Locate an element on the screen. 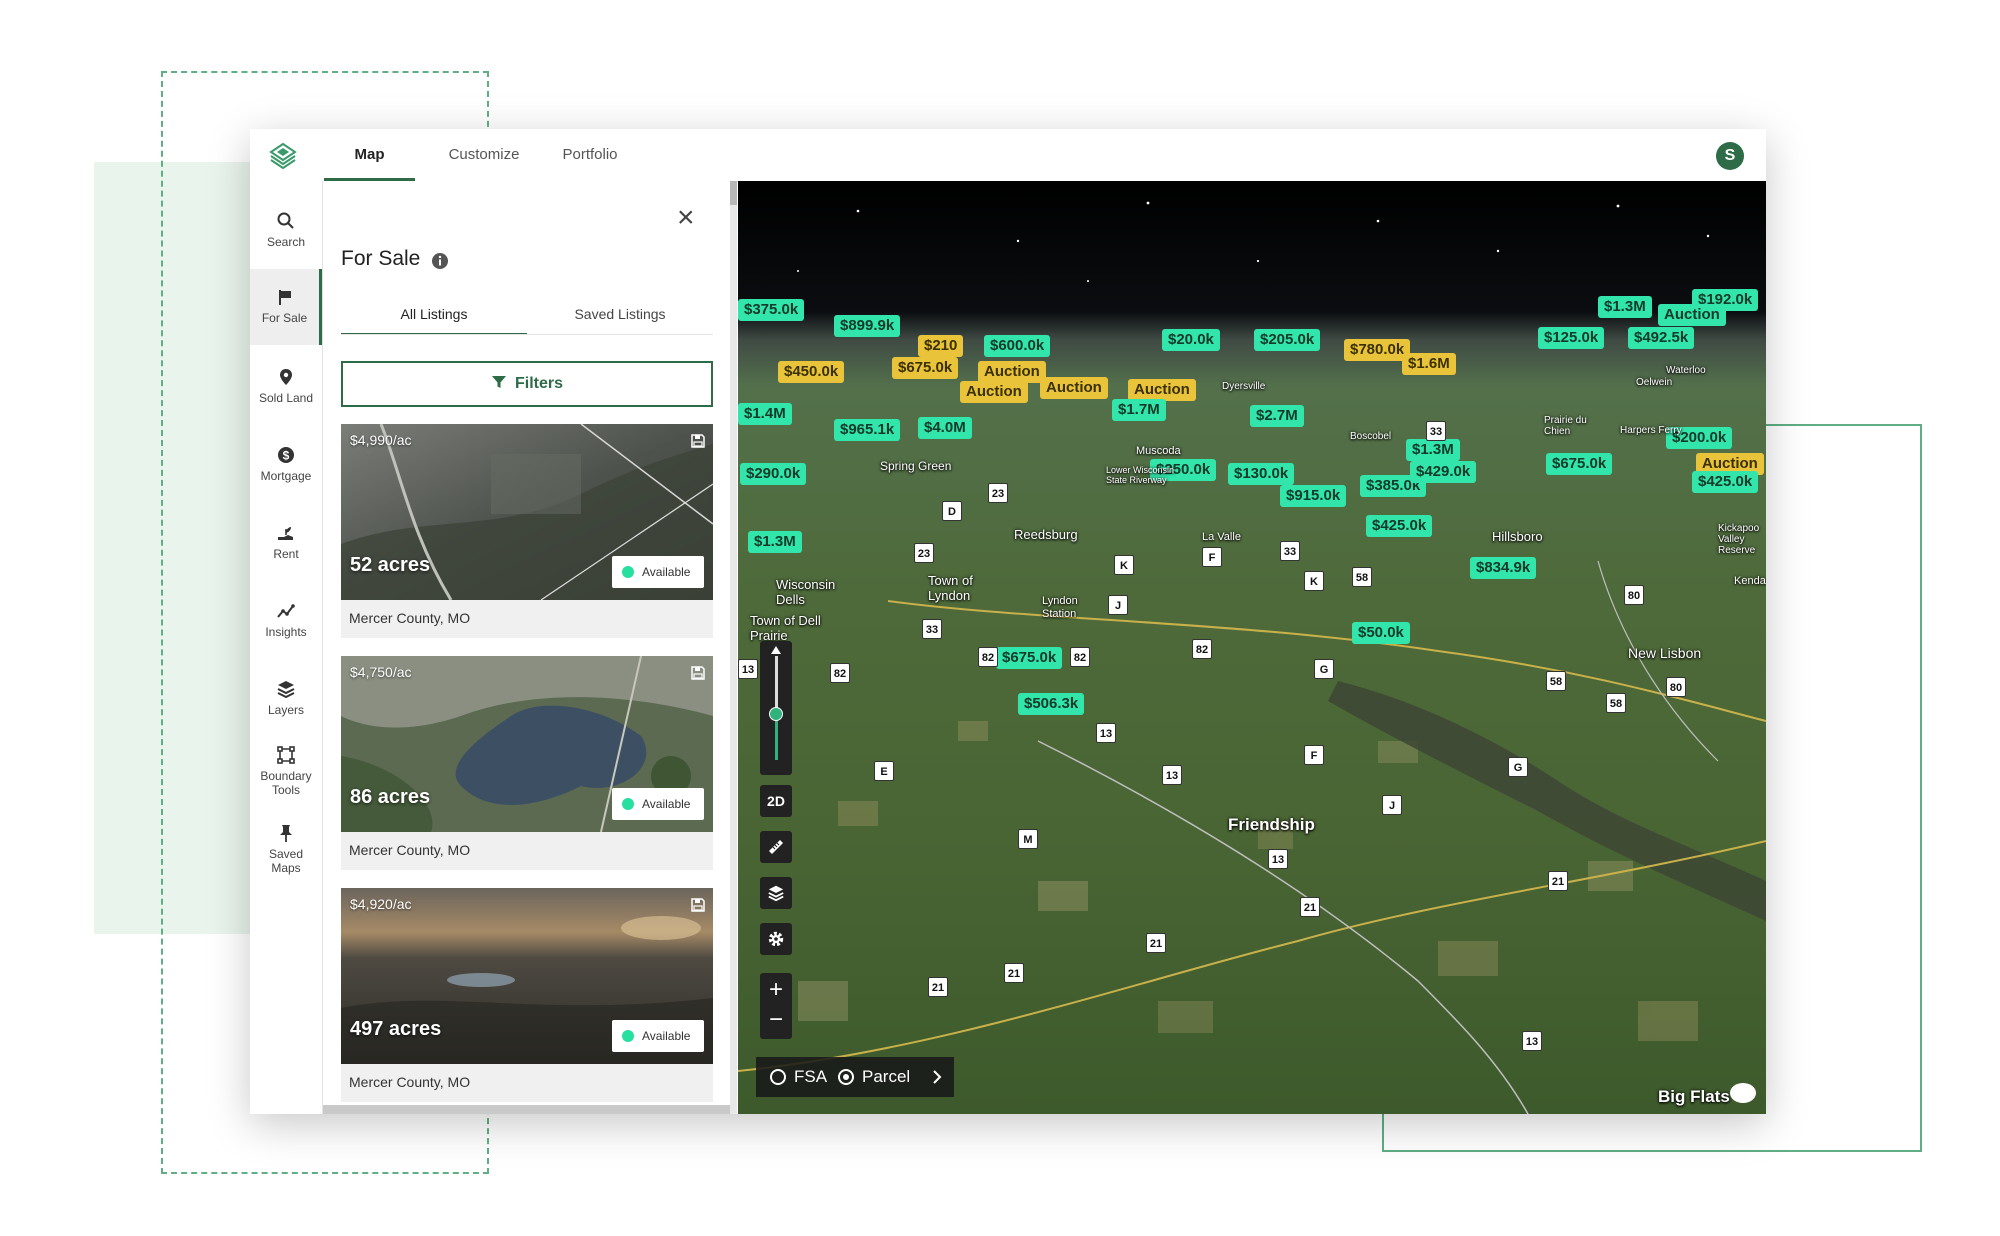 The image size is (2000, 1236). settings-button is located at coordinates (776, 939).